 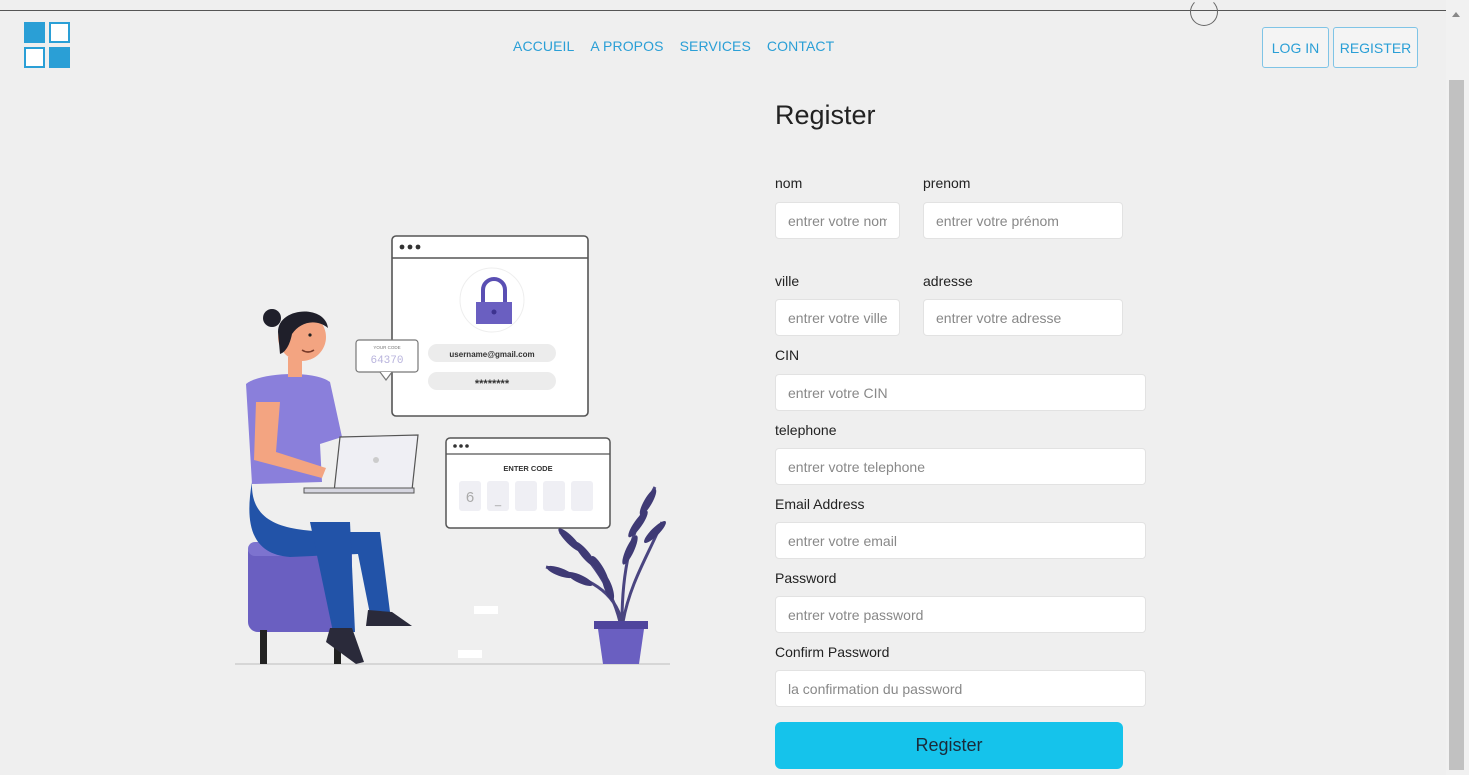 What do you see at coordinates (960, 688) in the screenshot?
I see `confirm-password-input` at bounding box center [960, 688].